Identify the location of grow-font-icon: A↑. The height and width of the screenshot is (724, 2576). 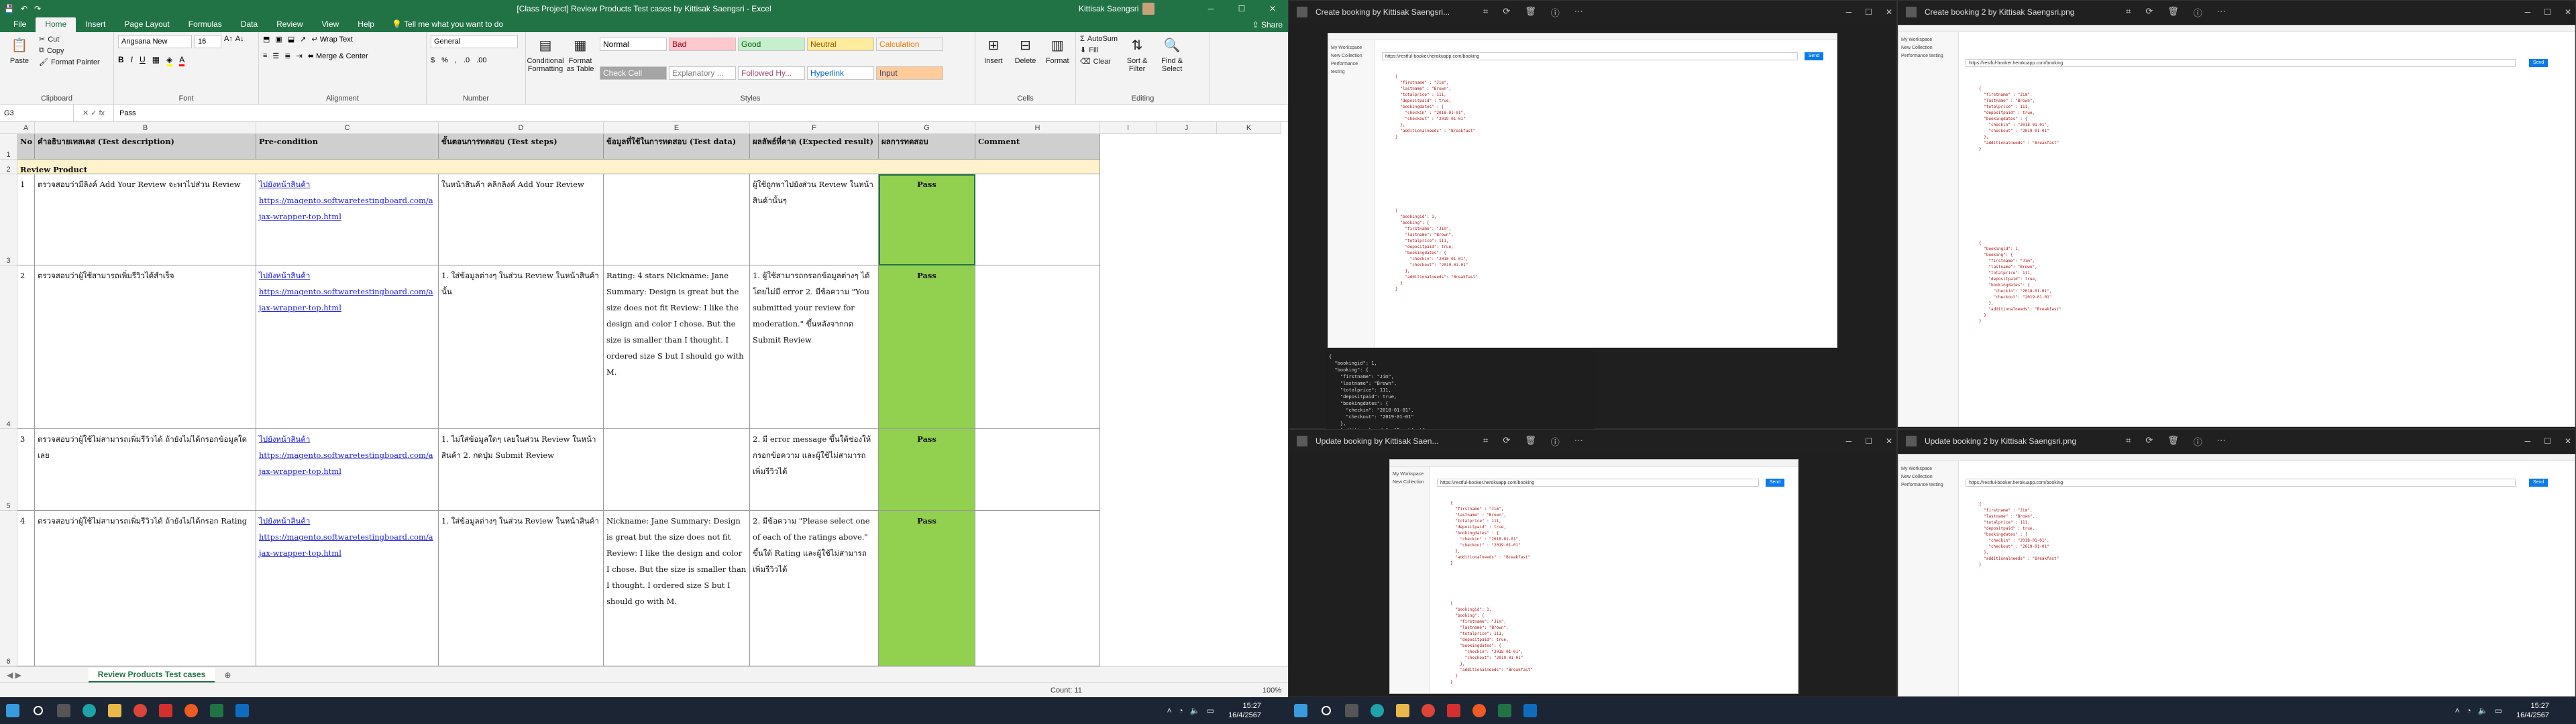
(228, 41).